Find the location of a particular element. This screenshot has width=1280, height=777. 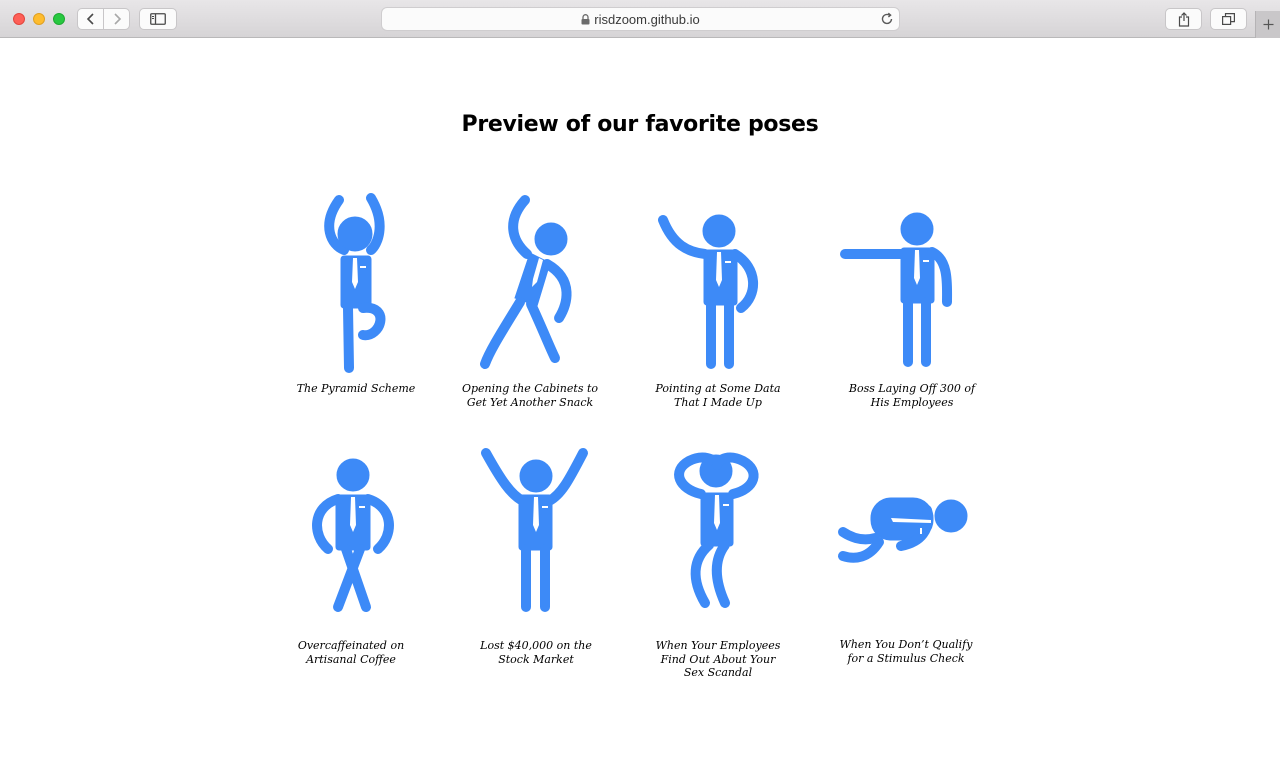

pyramid-scheme-figure is located at coordinates (355, 283).